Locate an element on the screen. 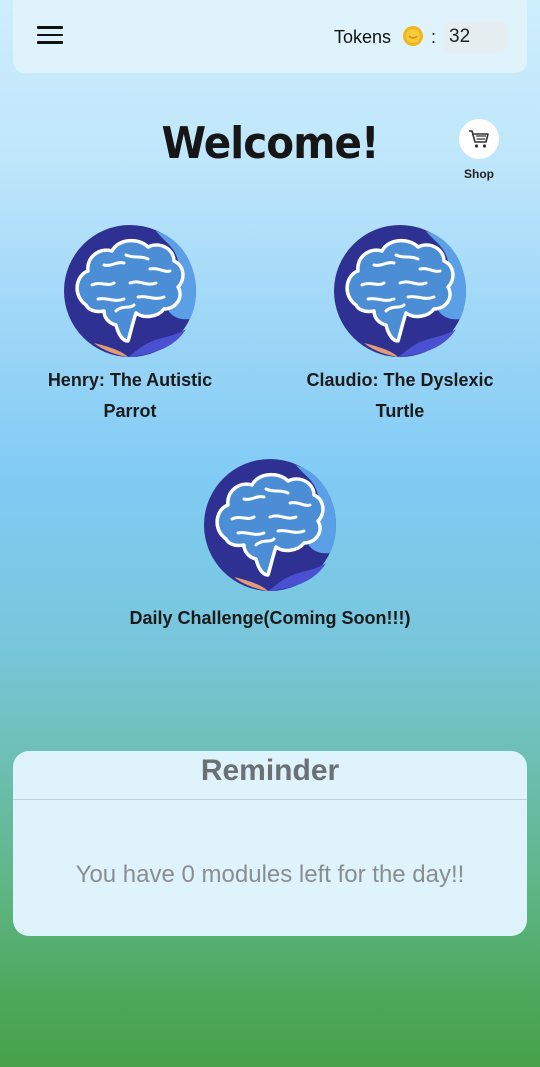 This screenshot has height=1067, width=540. module-card-daily-challenge: Daily Challenge(Coming Soon!!!) is located at coordinates (270, 546).